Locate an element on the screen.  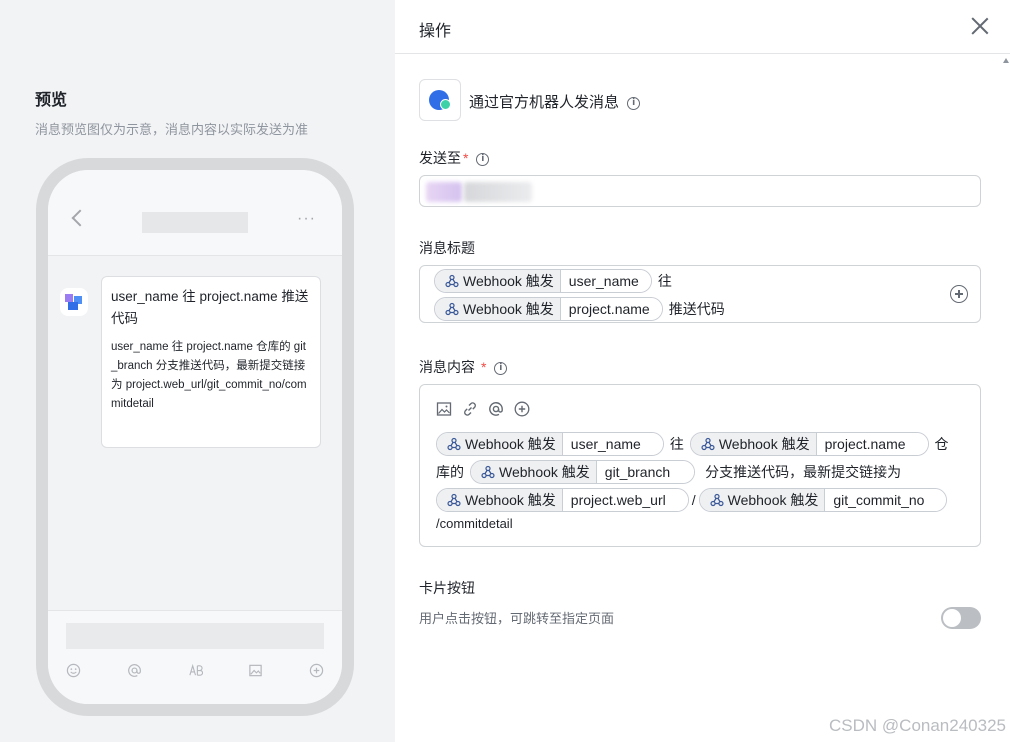
title-line-1: Webhook 触发 user_name 往 is located at coordinates (553, 281).